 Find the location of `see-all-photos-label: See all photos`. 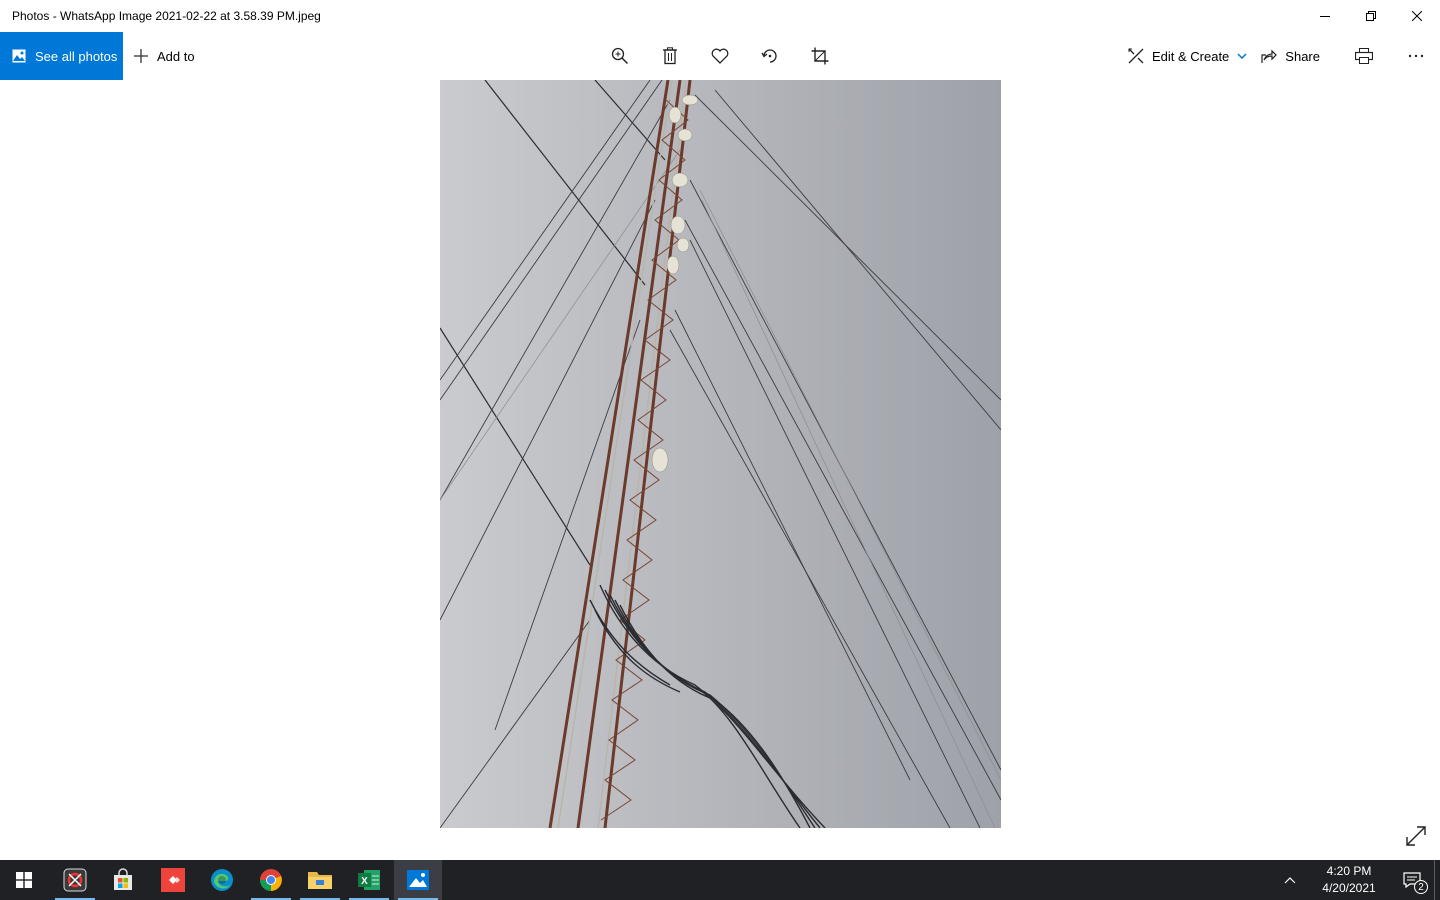

see-all-photos-label: See all photos is located at coordinates (76, 56).